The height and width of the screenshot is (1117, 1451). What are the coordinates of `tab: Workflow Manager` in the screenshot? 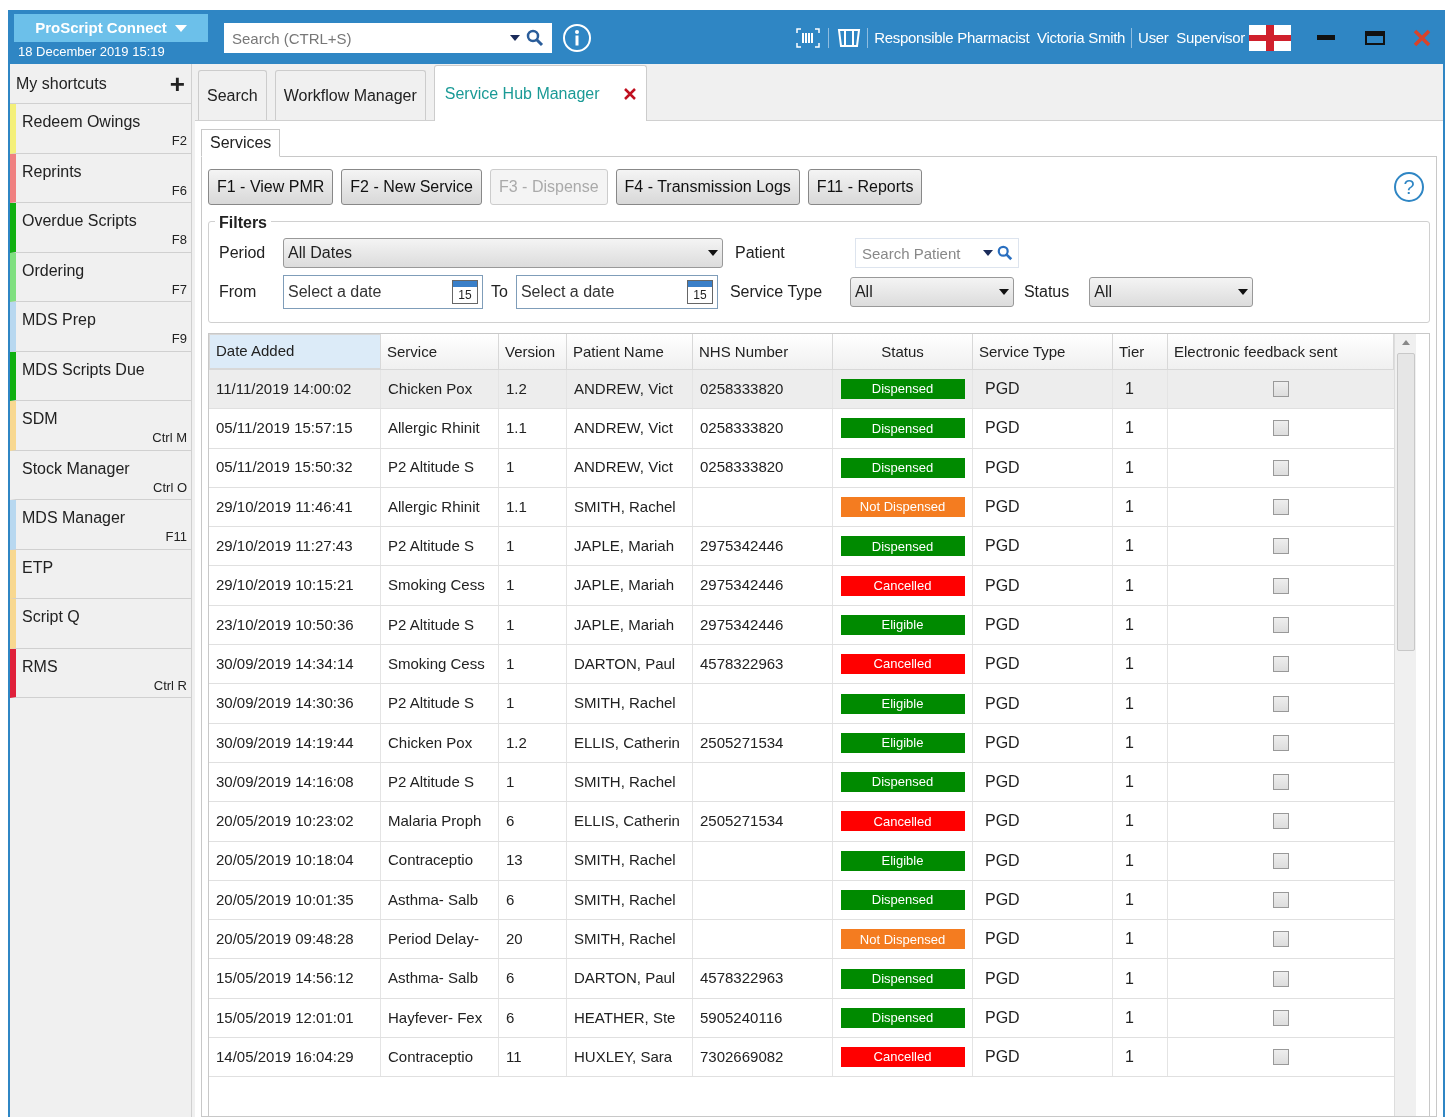 It's located at (350, 95).